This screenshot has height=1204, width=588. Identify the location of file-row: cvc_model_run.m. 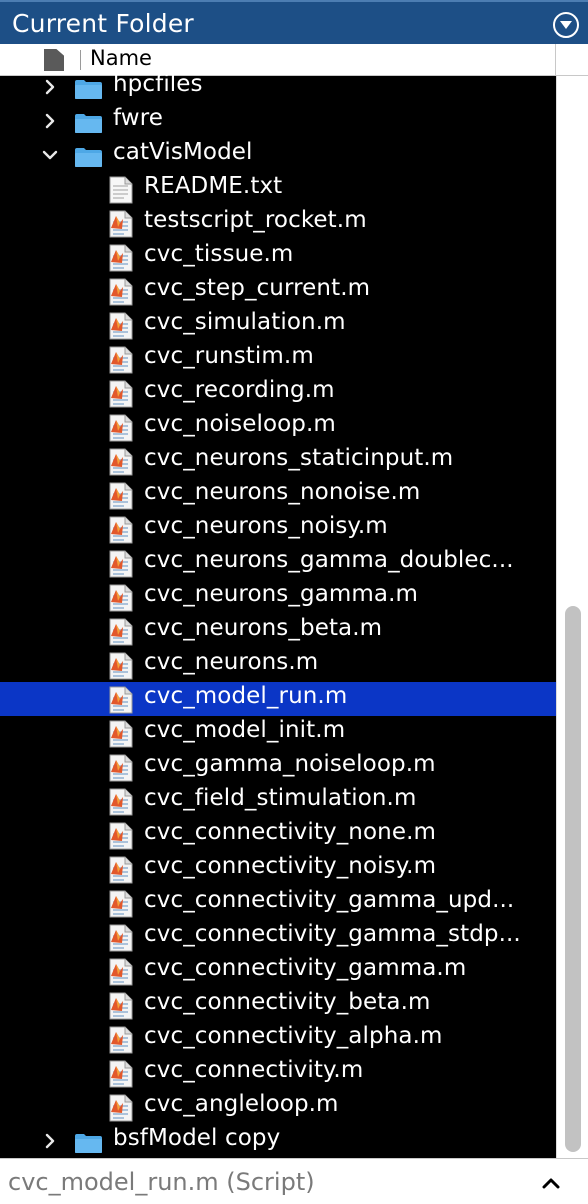
(278, 699).